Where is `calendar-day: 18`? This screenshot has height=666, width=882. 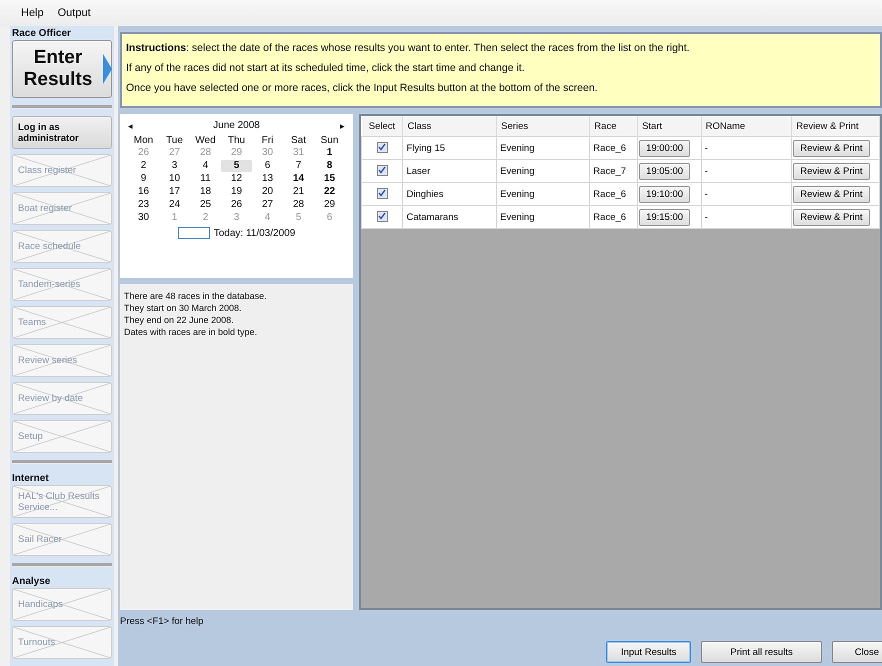 calendar-day: 18 is located at coordinates (205, 192).